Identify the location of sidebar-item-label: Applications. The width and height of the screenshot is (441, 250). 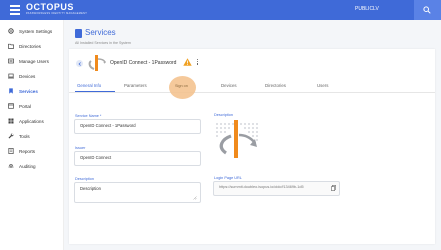
(31, 121).